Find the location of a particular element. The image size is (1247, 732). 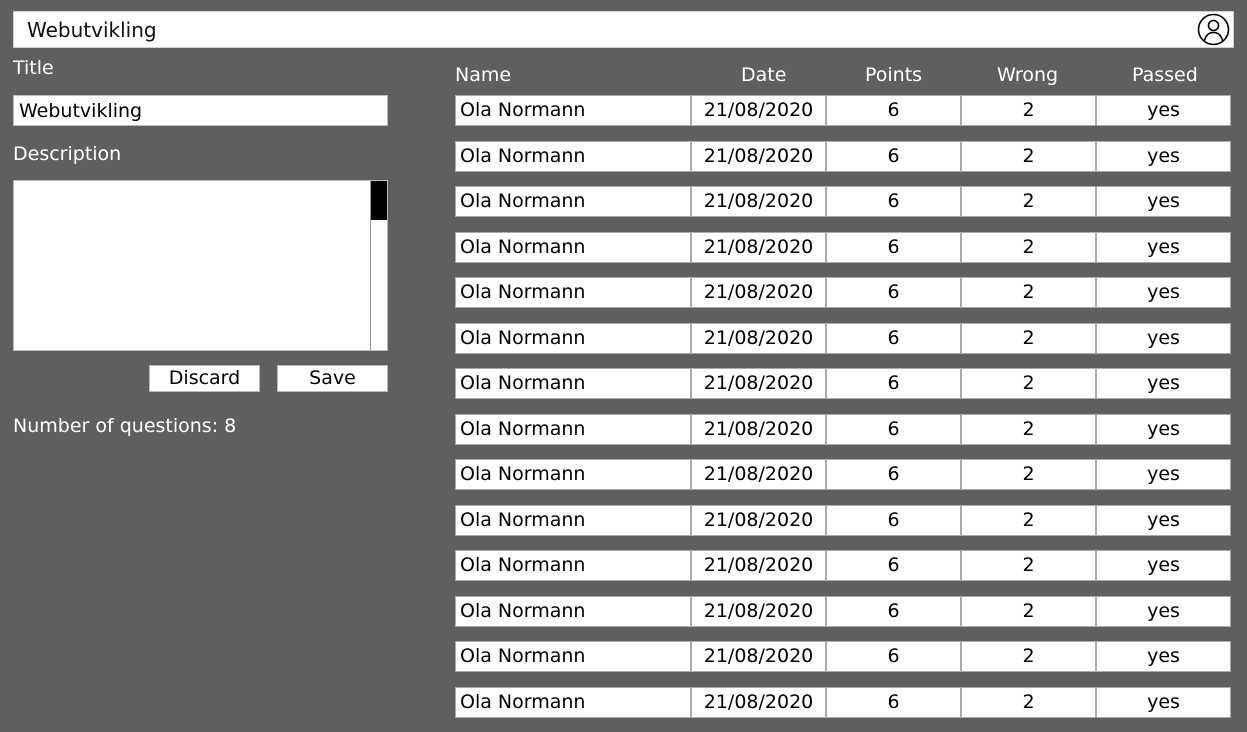

account-circle-icon is located at coordinates (1213, 29).